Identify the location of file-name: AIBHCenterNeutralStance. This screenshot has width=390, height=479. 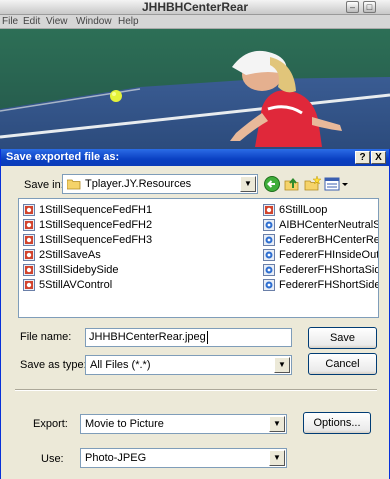
(328, 225).